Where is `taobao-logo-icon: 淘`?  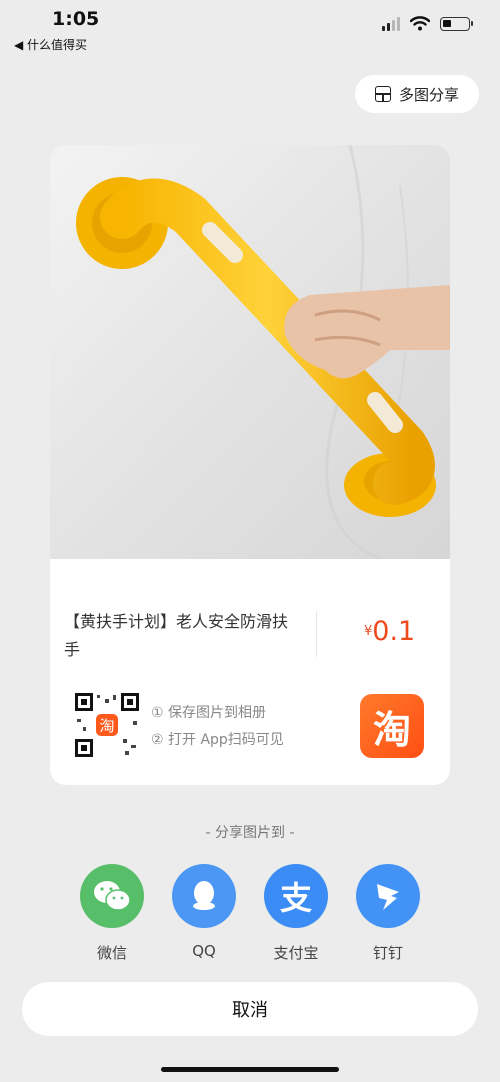 taobao-logo-icon: 淘 is located at coordinates (392, 726).